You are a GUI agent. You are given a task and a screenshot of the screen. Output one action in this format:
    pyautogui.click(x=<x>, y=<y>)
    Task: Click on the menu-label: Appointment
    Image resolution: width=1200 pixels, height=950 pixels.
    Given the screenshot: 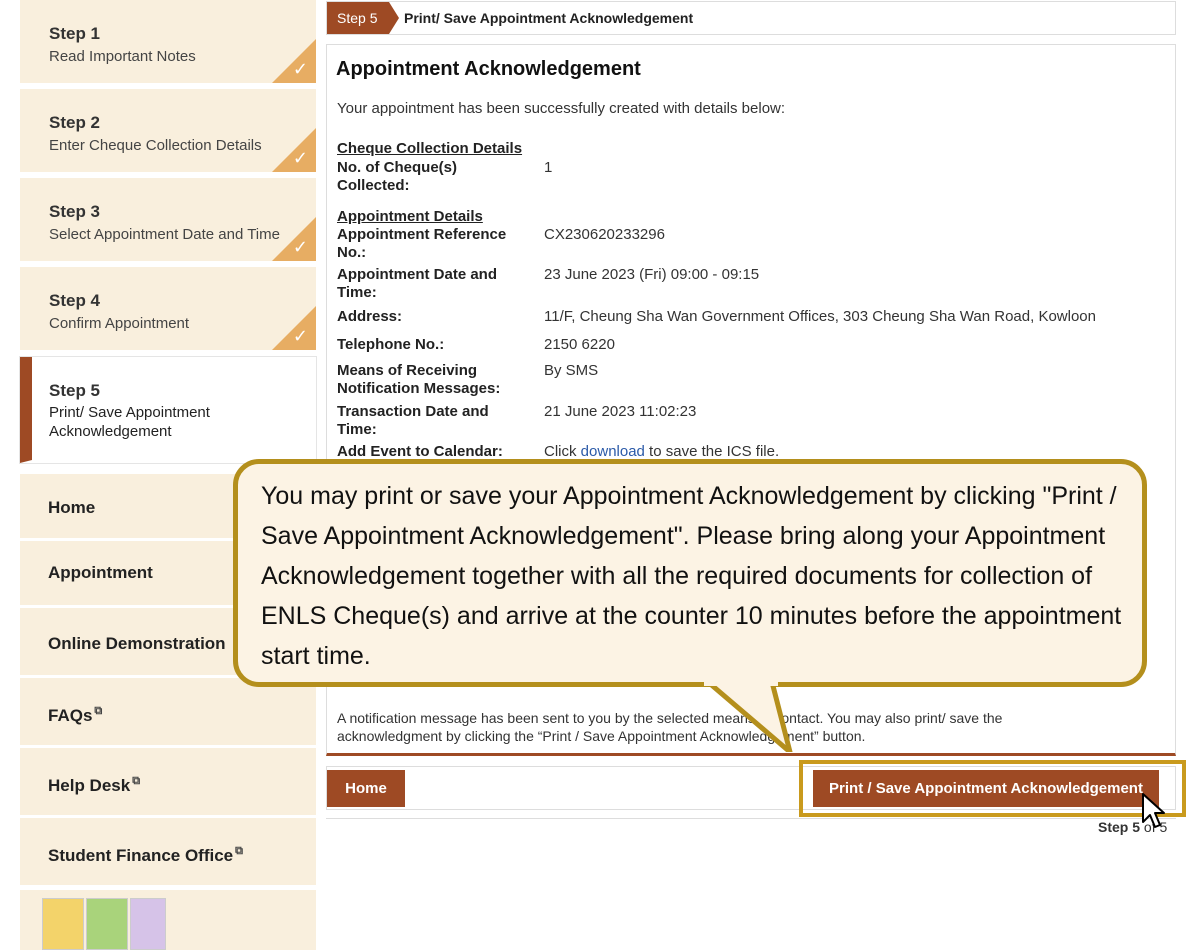 What is the action you would take?
    pyautogui.click(x=100, y=572)
    